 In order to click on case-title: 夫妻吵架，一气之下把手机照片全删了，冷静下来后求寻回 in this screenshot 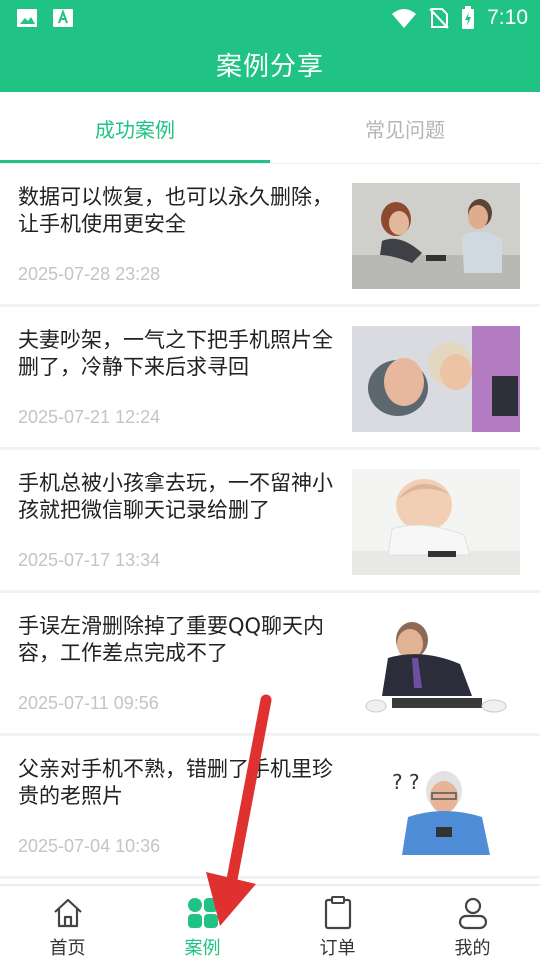, I will do `click(175, 353)`.